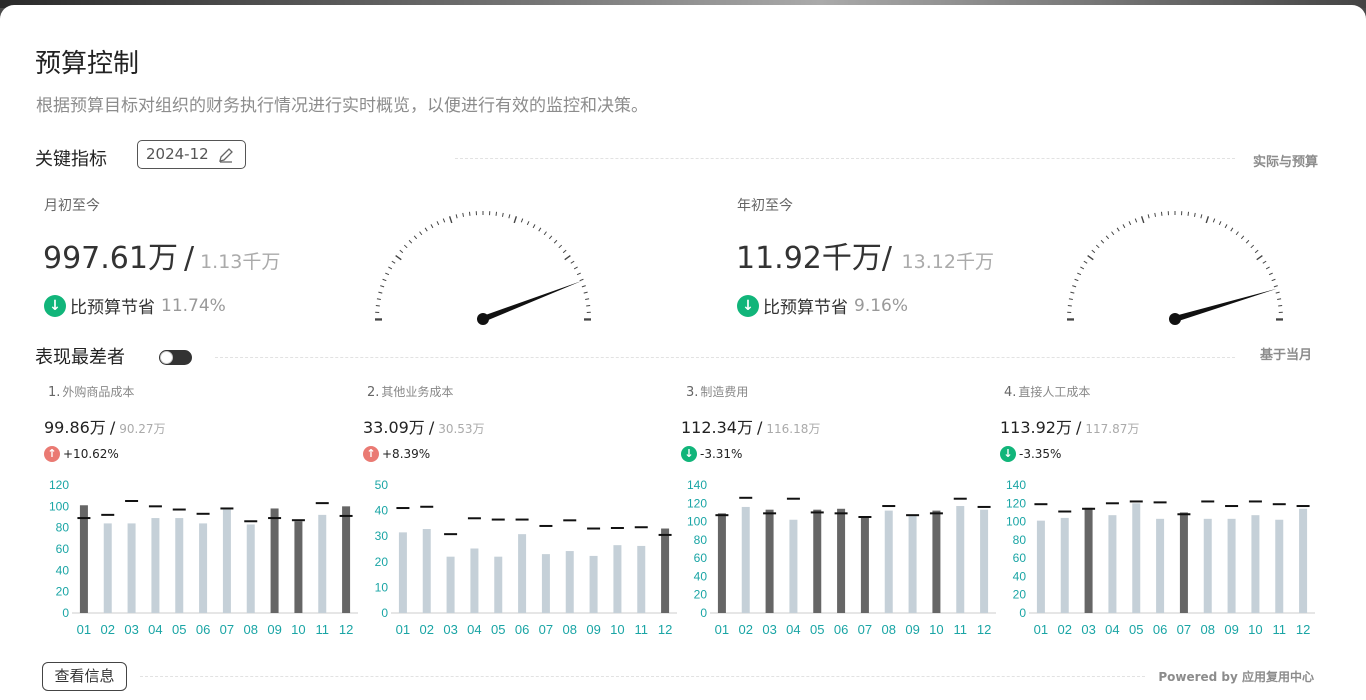 The height and width of the screenshot is (700, 1366). I want to click on based-on-month-label: 基于当月, so click(1285, 355).